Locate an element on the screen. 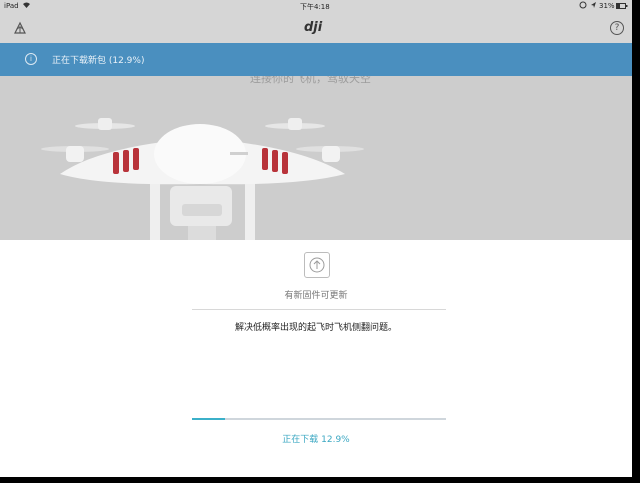  download-progress-text: 正在下载 12.9% is located at coordinates (316, 440).